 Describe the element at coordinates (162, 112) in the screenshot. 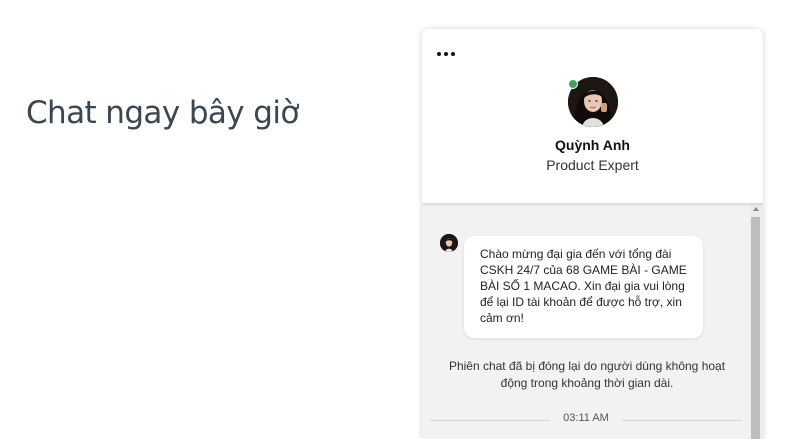

I see `page-heading: Chat ngay bây giờ` at that location.